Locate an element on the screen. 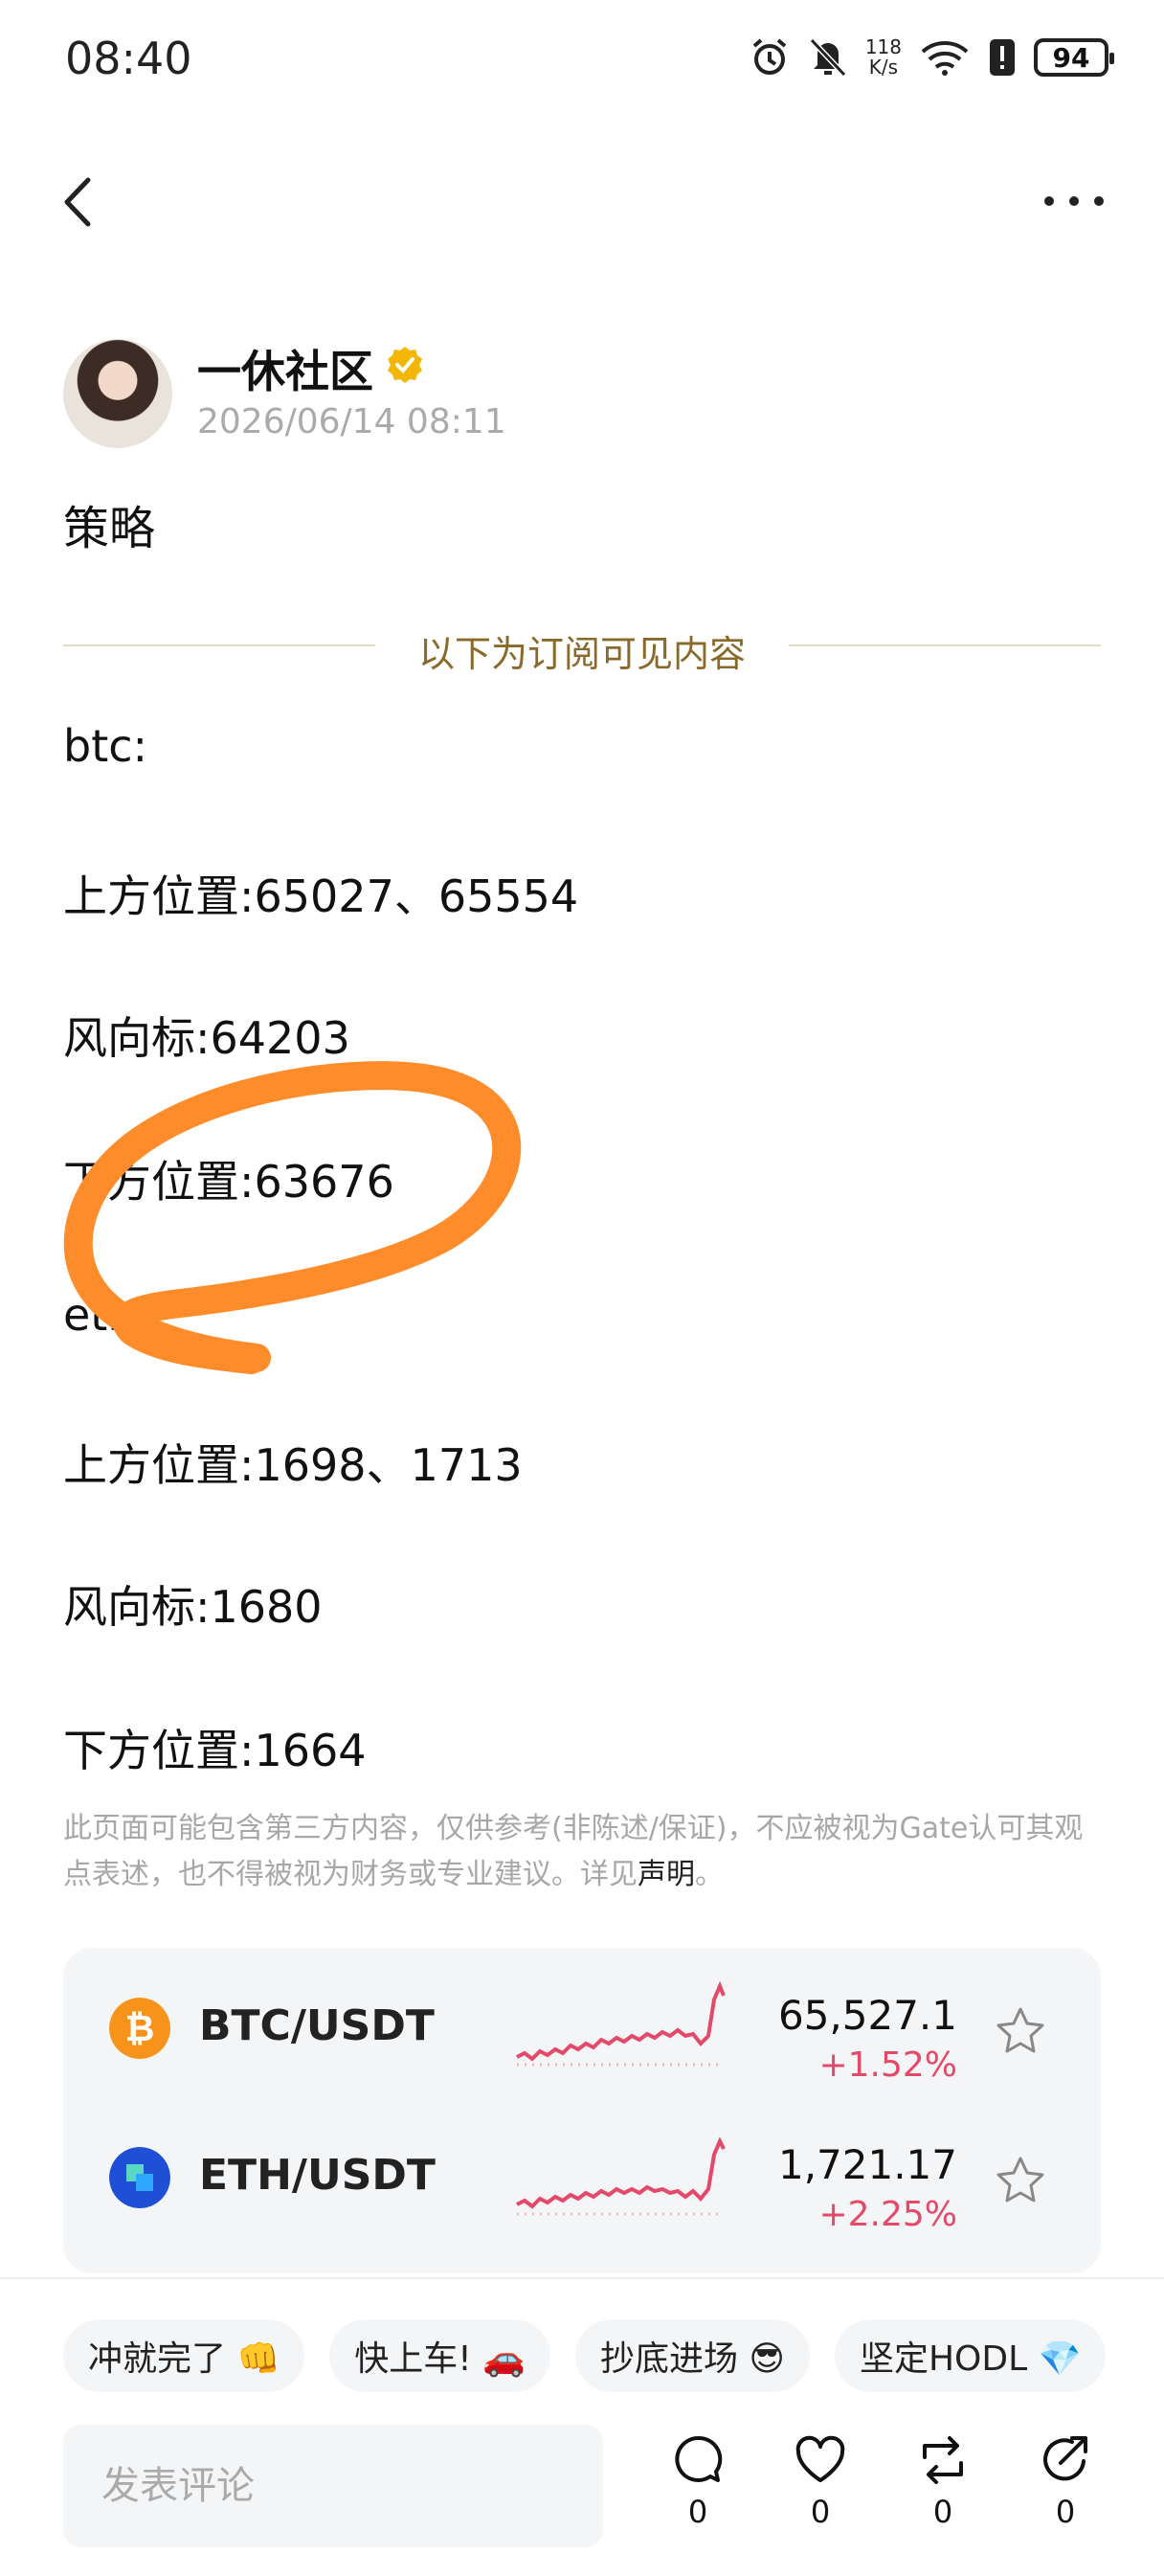  price-change: +2.25% is located at coordinates (888, 2214).